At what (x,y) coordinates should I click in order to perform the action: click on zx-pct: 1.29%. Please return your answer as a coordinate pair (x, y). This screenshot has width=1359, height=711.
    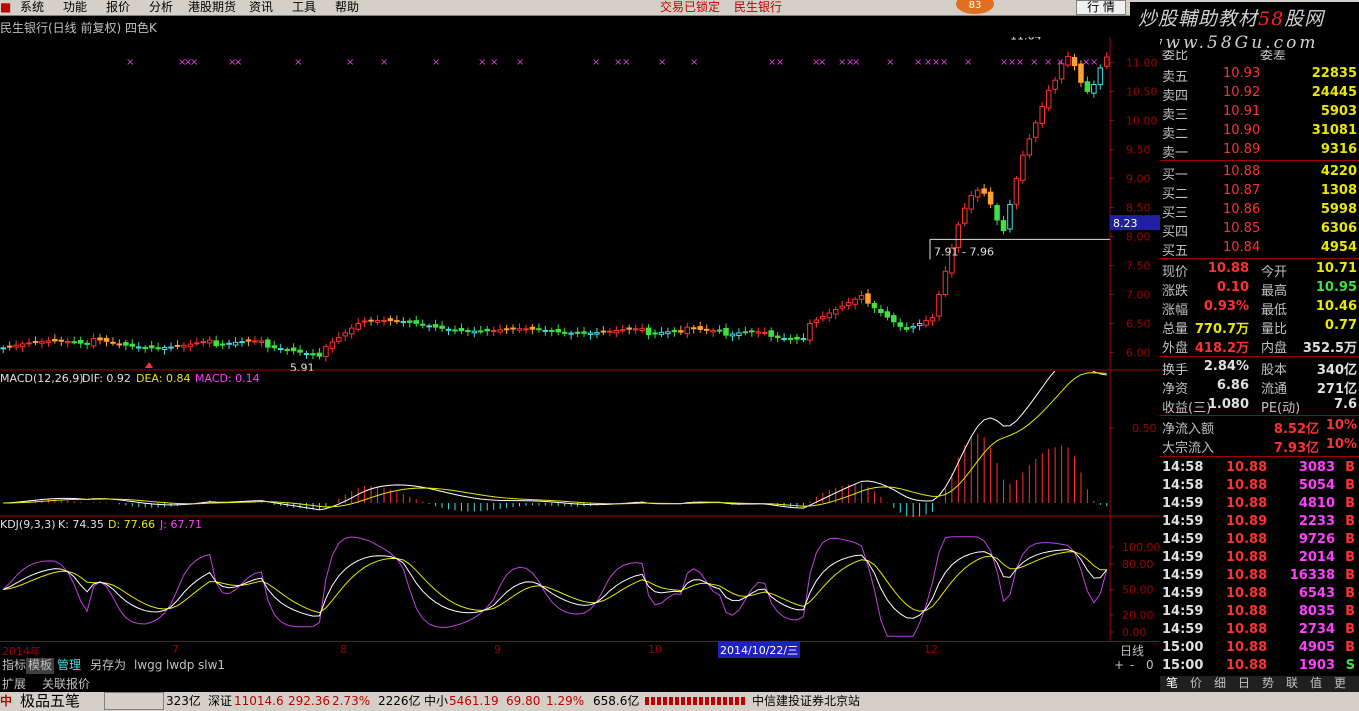
    Looking at the image, I should click on (565, 701).